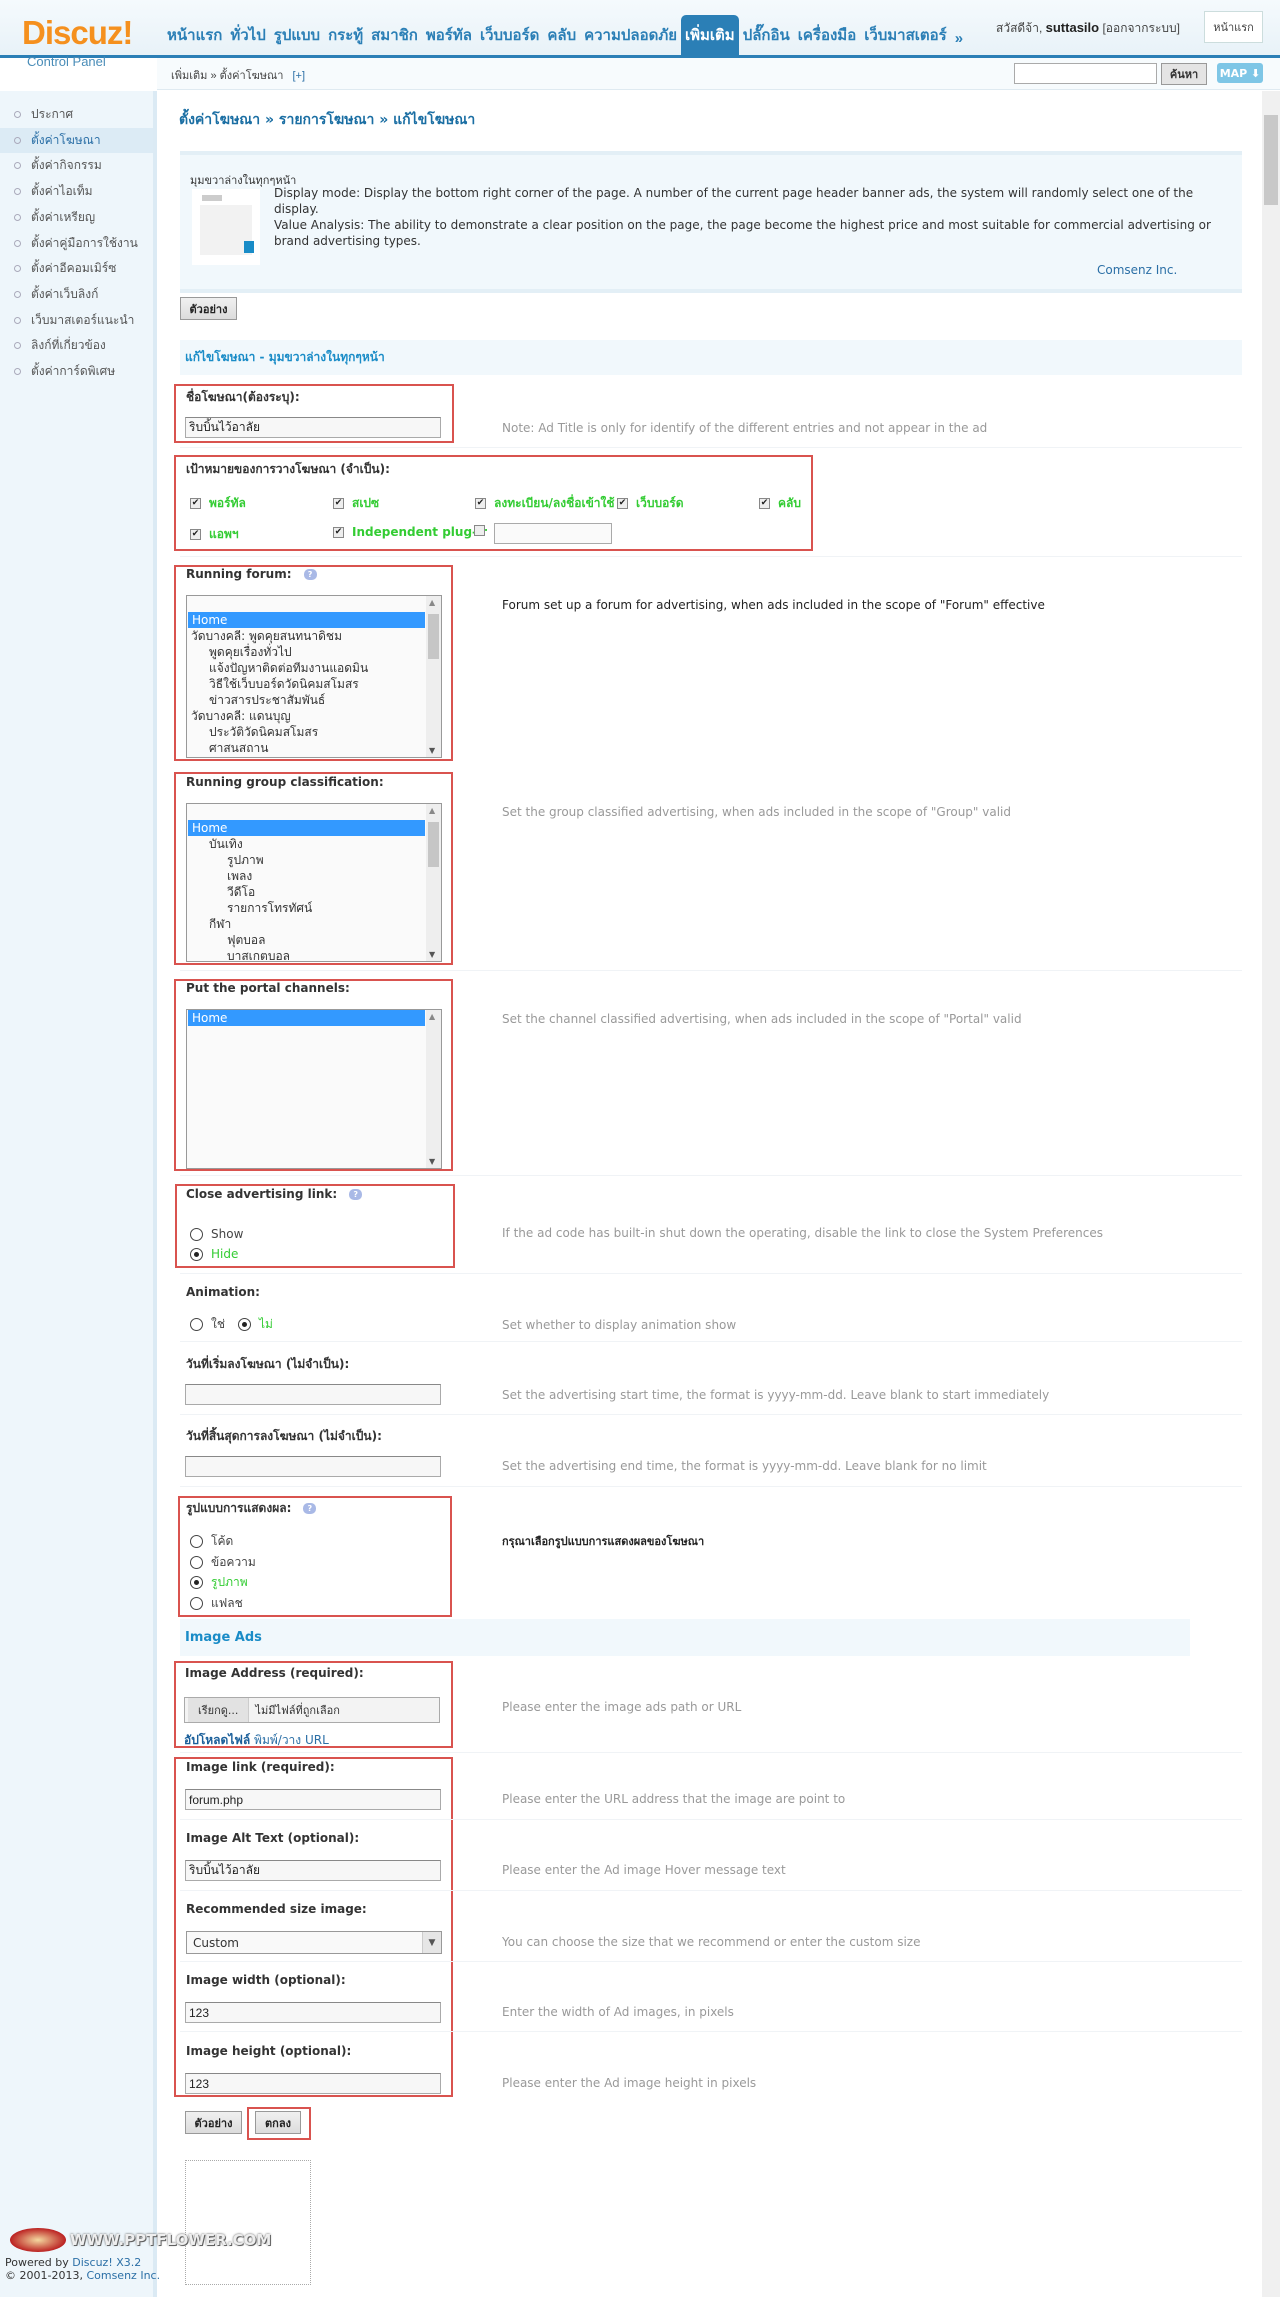 Image resolution: width=1280 pixels, height=2297 pixels. I want to click on checkbox-icon, so click(479, 530).